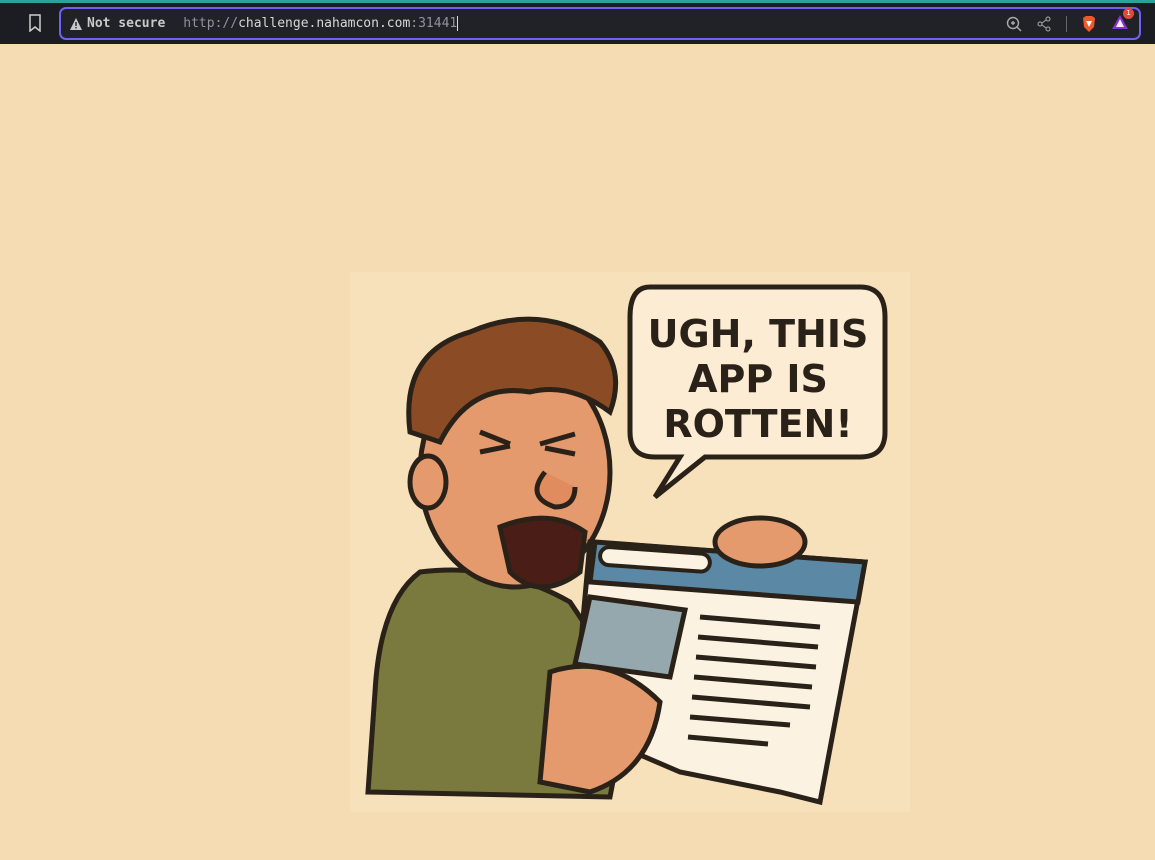 This screenshot has width=1155, height=860. Describe the element at coordinates (1128, 13) in the screenshot. I see `rewards-badge: 1` at that location.